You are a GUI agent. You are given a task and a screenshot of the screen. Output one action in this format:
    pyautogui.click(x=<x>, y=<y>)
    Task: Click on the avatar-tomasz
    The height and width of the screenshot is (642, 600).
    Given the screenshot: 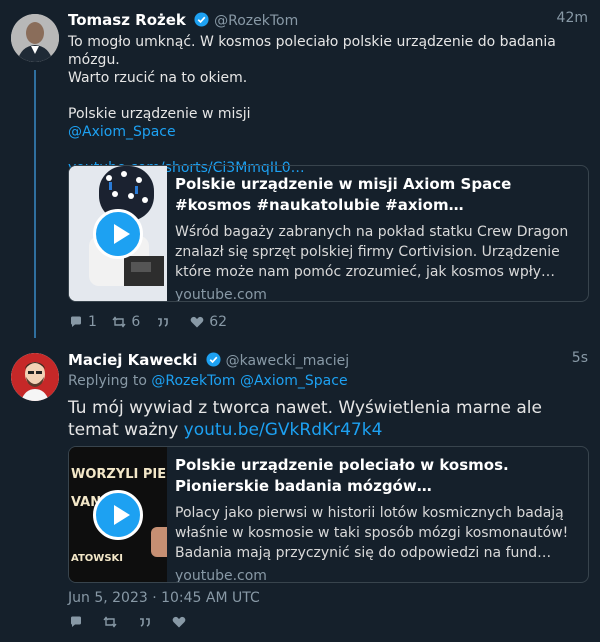 What is the action you would take?
    pyautogui.click(x=35, y=38)
    